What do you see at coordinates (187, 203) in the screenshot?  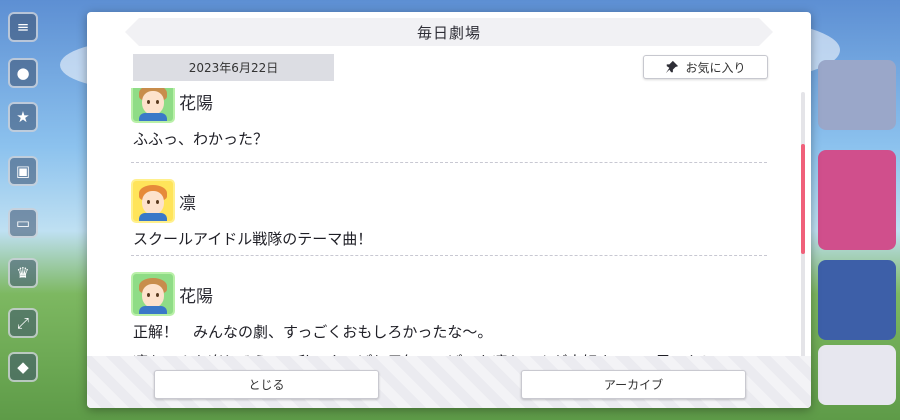 I see `speaker-name: 凛` at bounding box center [187, 203].